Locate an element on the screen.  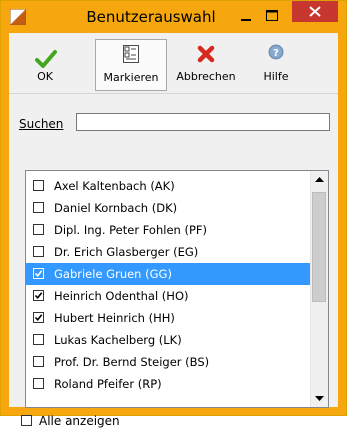
user-label: Heinrich Odenthal (HO) is located at coordinates (121, 296).